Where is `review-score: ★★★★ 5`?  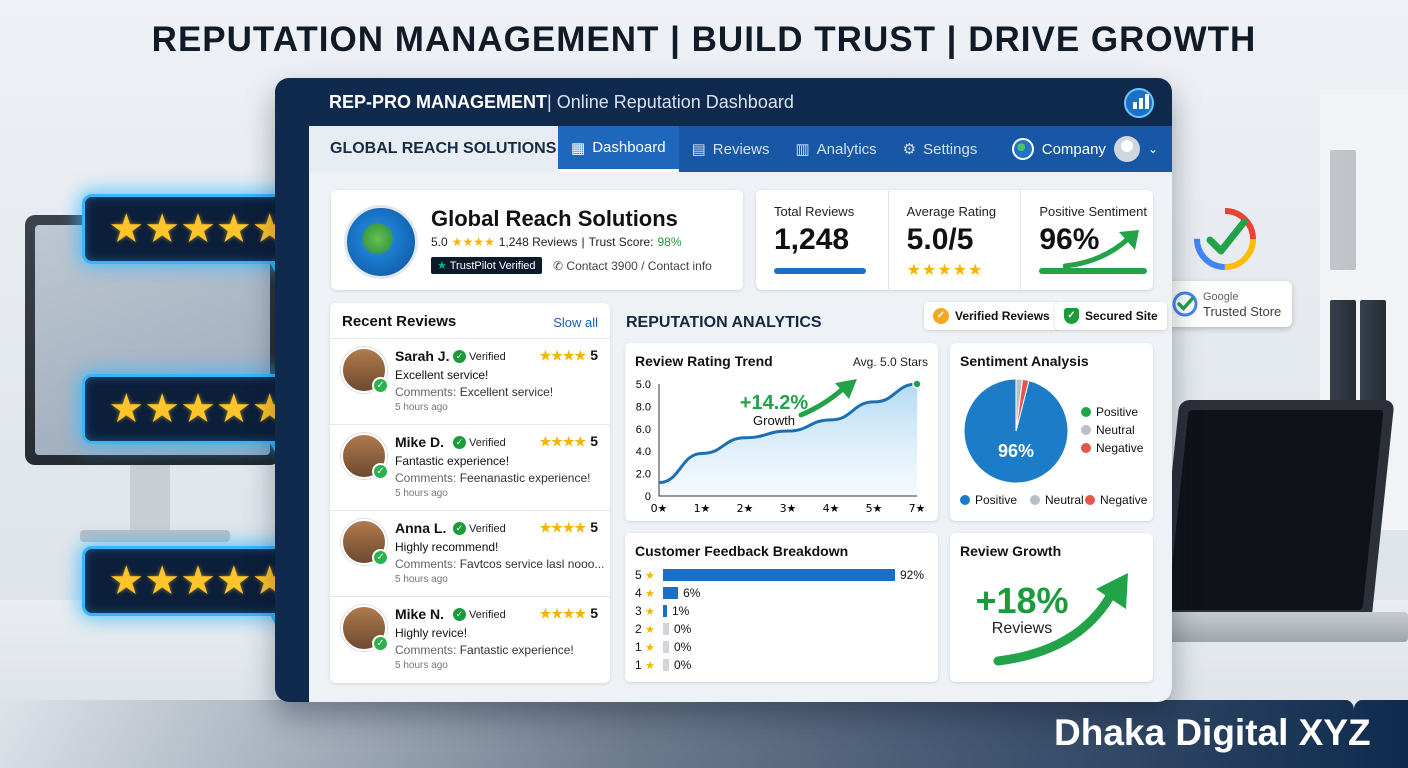 review-score: ★★★★ 5 is located at coordinates (569, 527).